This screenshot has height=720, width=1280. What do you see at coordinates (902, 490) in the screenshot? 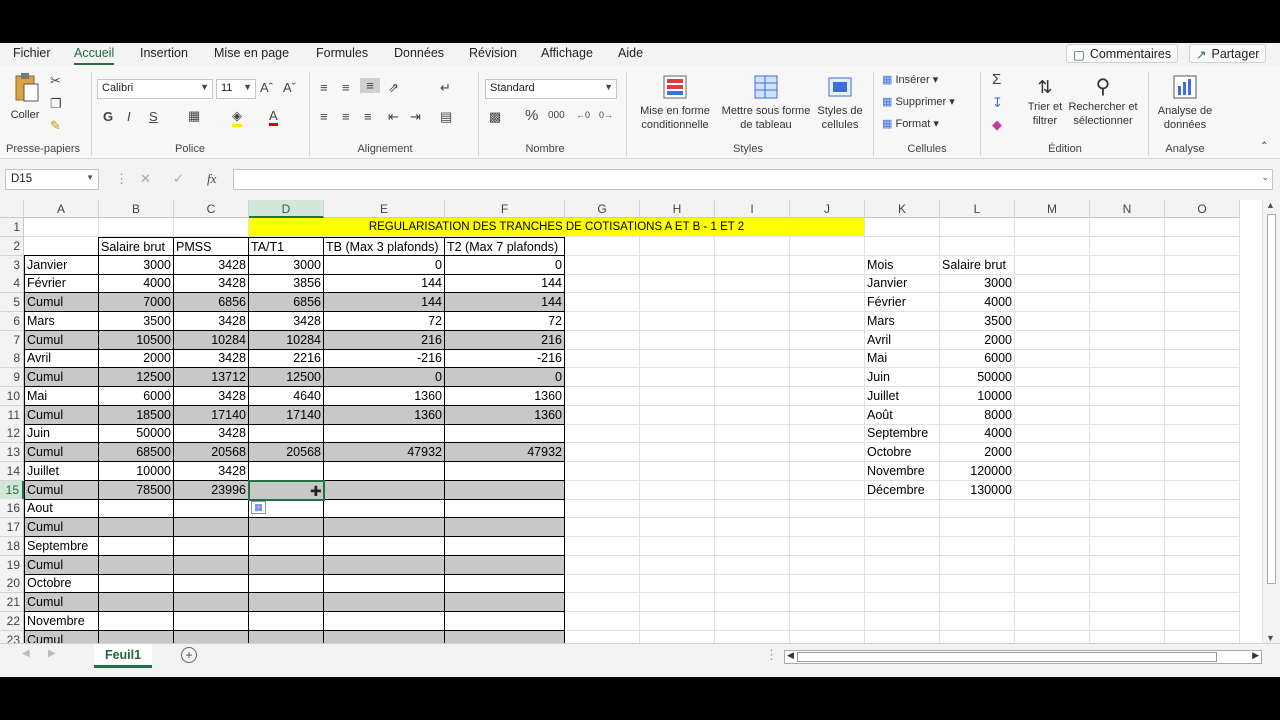
I see `side-month-cell: Décembre` at bounding box center [902, 490].